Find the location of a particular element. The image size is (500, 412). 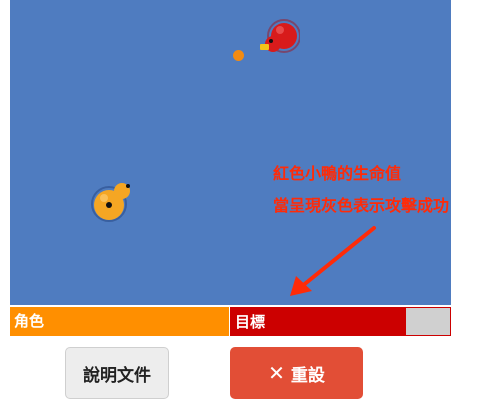

player-health-label: 角色 is located at coordinates (29, 321).